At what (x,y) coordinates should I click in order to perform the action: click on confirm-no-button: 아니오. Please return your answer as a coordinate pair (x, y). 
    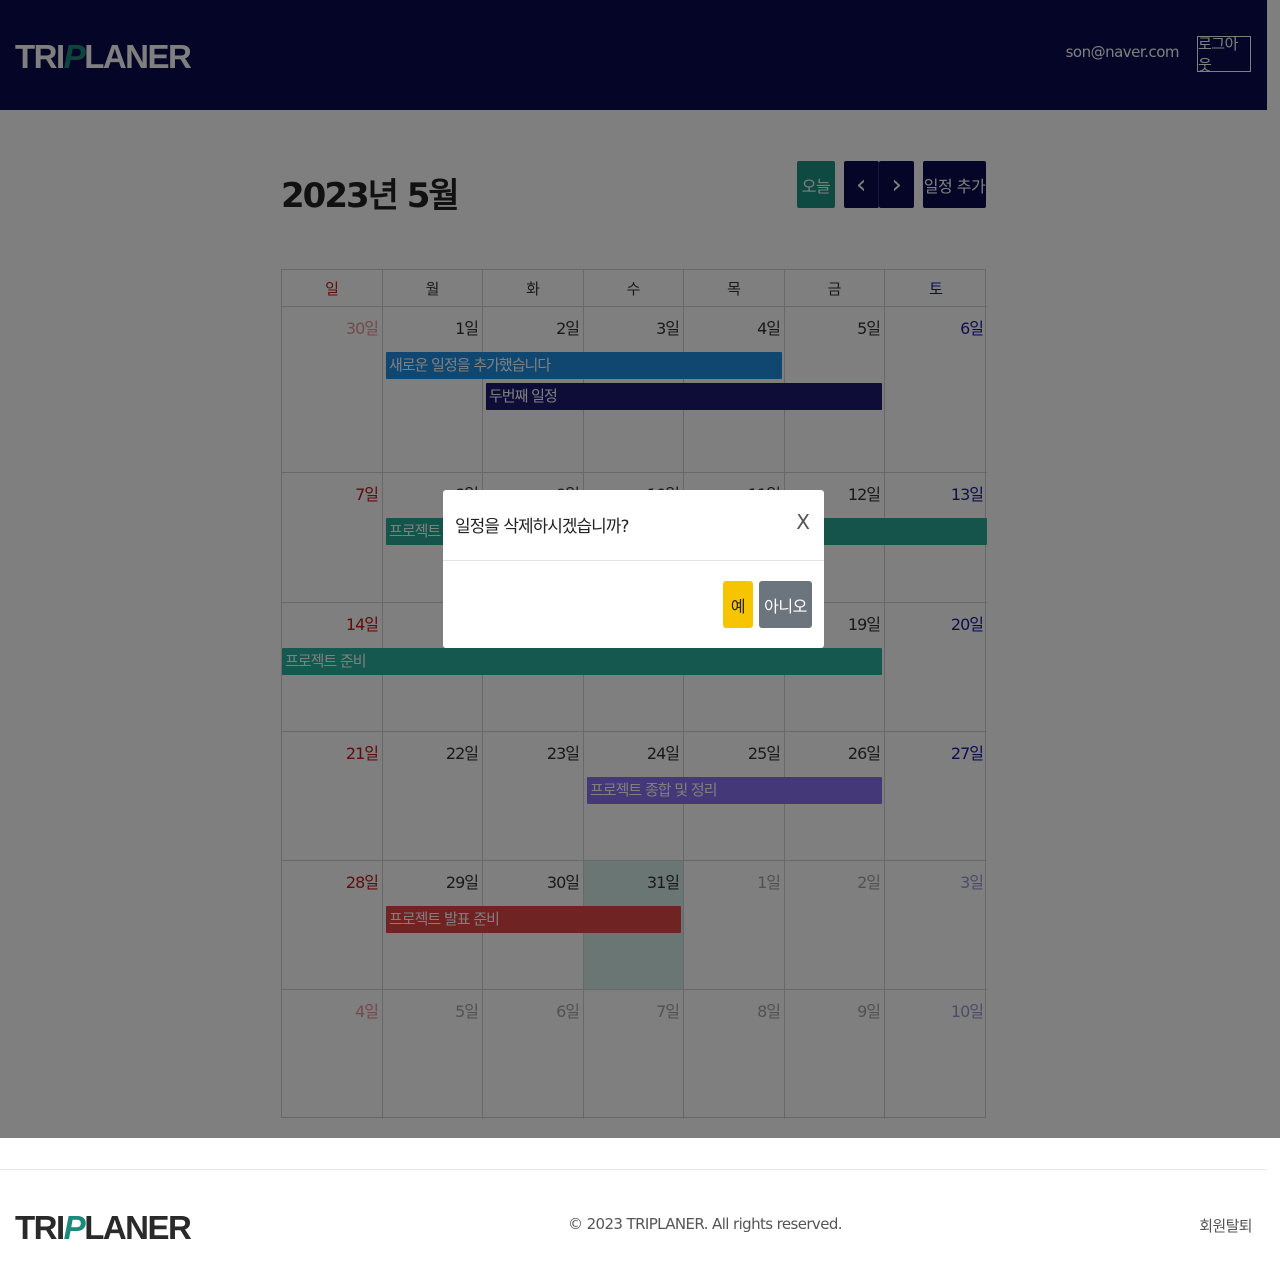
    Looking at the image, I should click on (785, 604).